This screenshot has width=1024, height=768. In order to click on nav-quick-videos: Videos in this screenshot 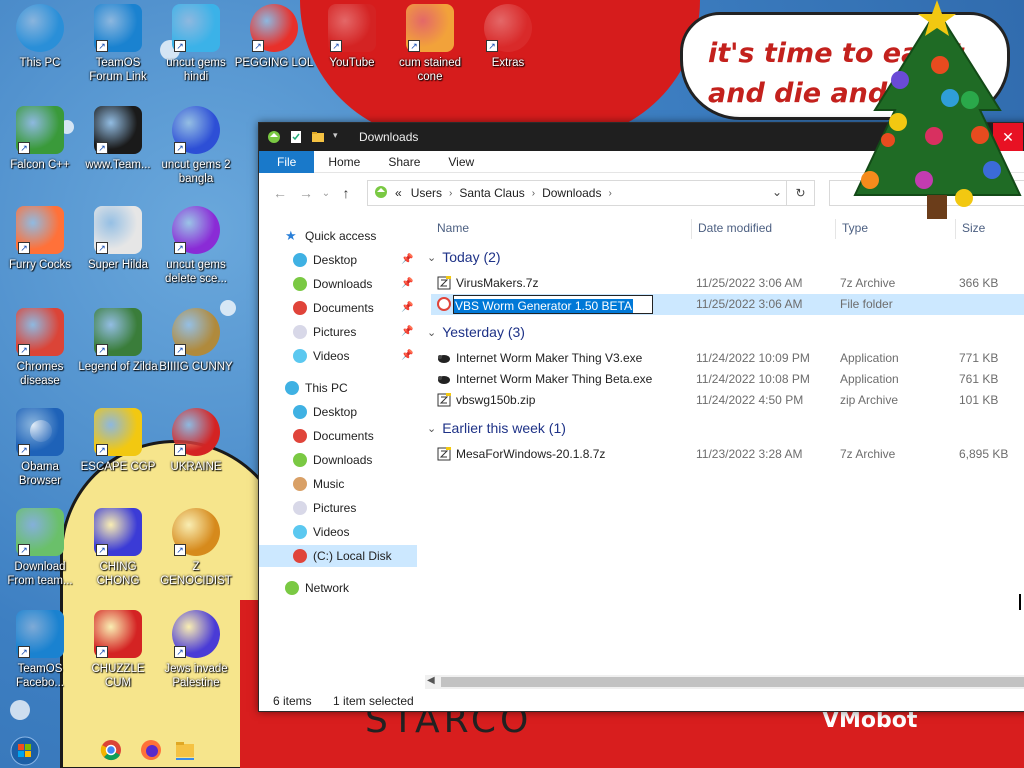, I will do `click(321, 356)`.